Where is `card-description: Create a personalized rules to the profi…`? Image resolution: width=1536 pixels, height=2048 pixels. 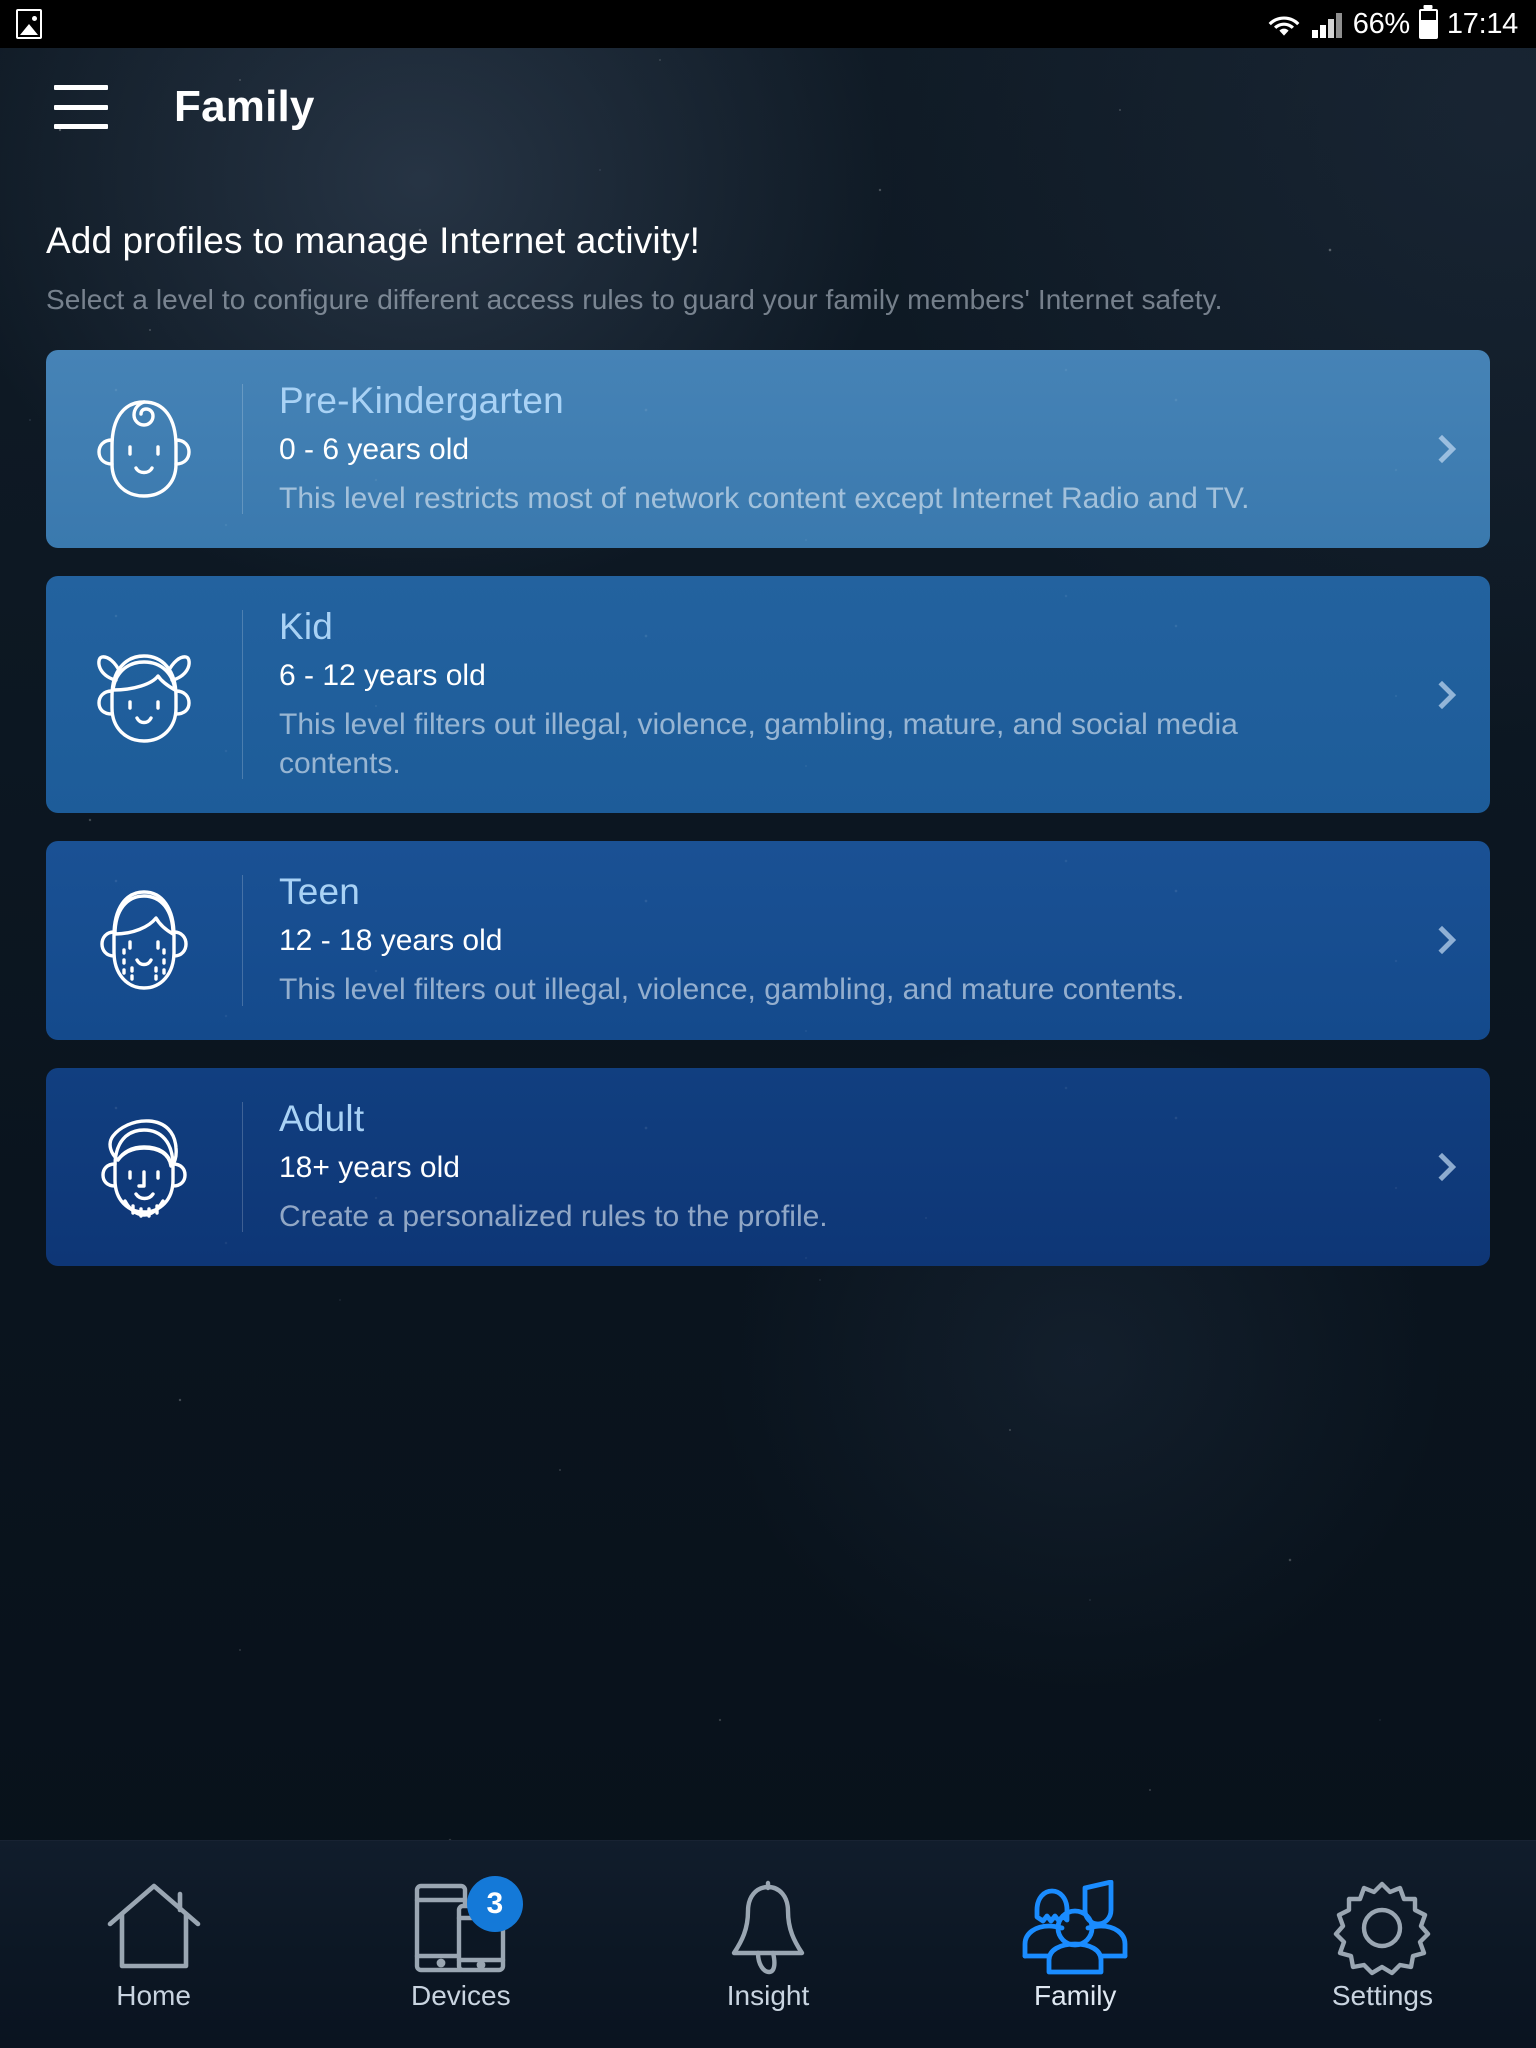 card-description: Create a personalized rules to the profi… is located at coordinates (553, 1216).